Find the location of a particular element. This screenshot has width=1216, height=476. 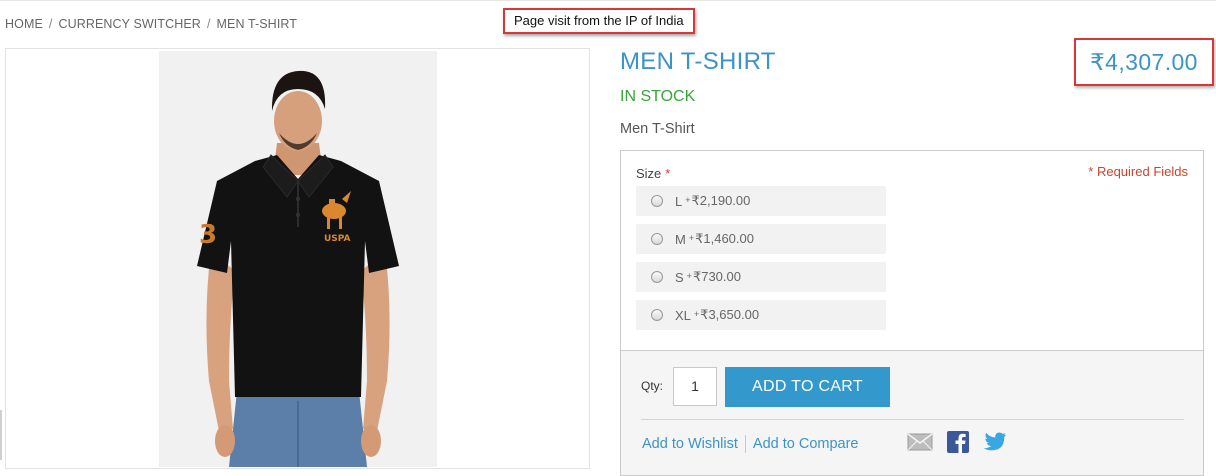

size-name: XL is located at coordinates (683, 315).